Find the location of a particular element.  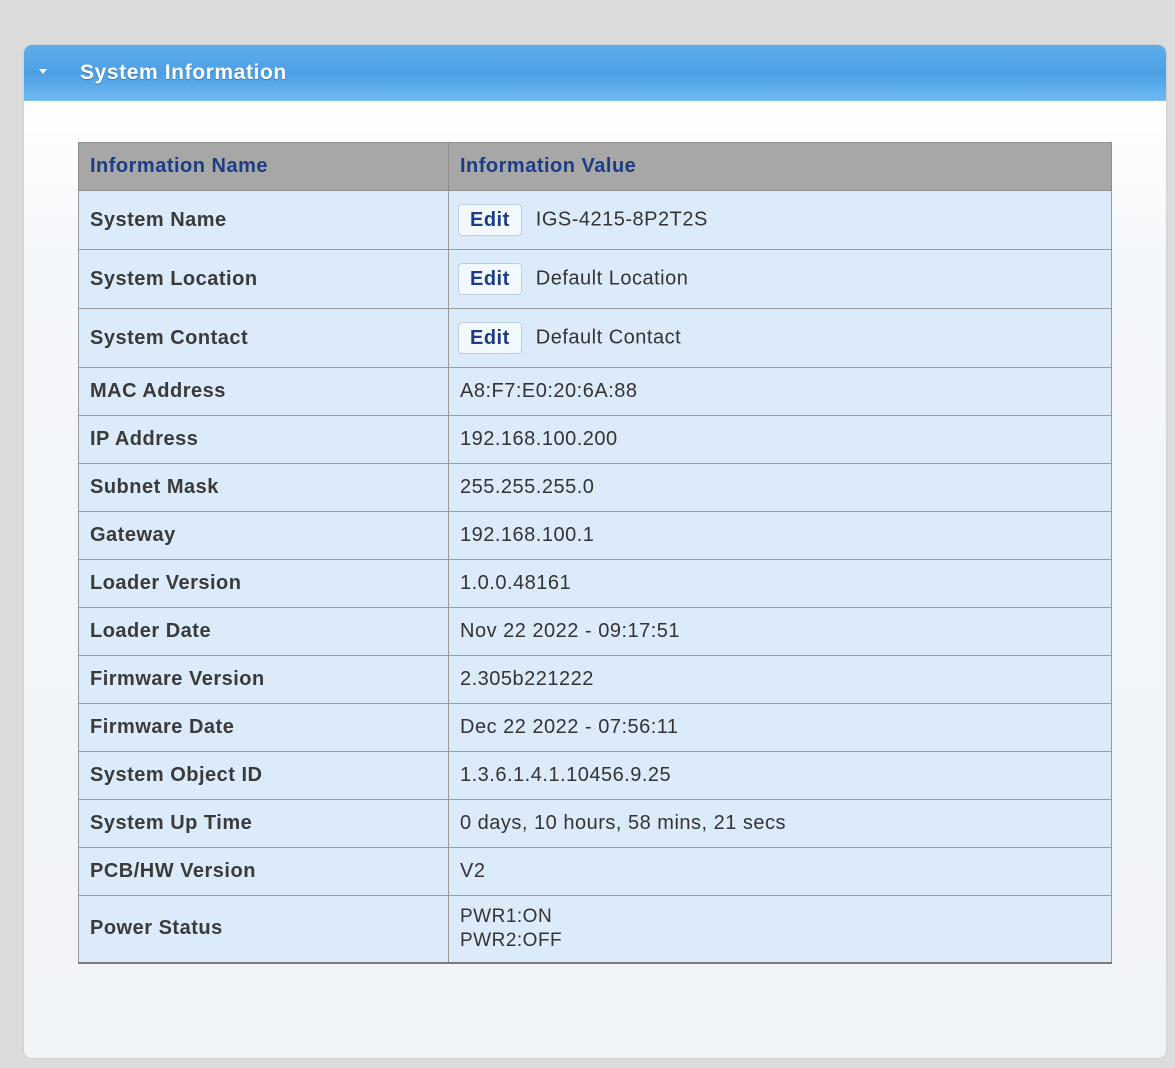

table-row: System Object ID 1.3.6.1.4.1.10456.9.25 is located at coordinates (595, 775).